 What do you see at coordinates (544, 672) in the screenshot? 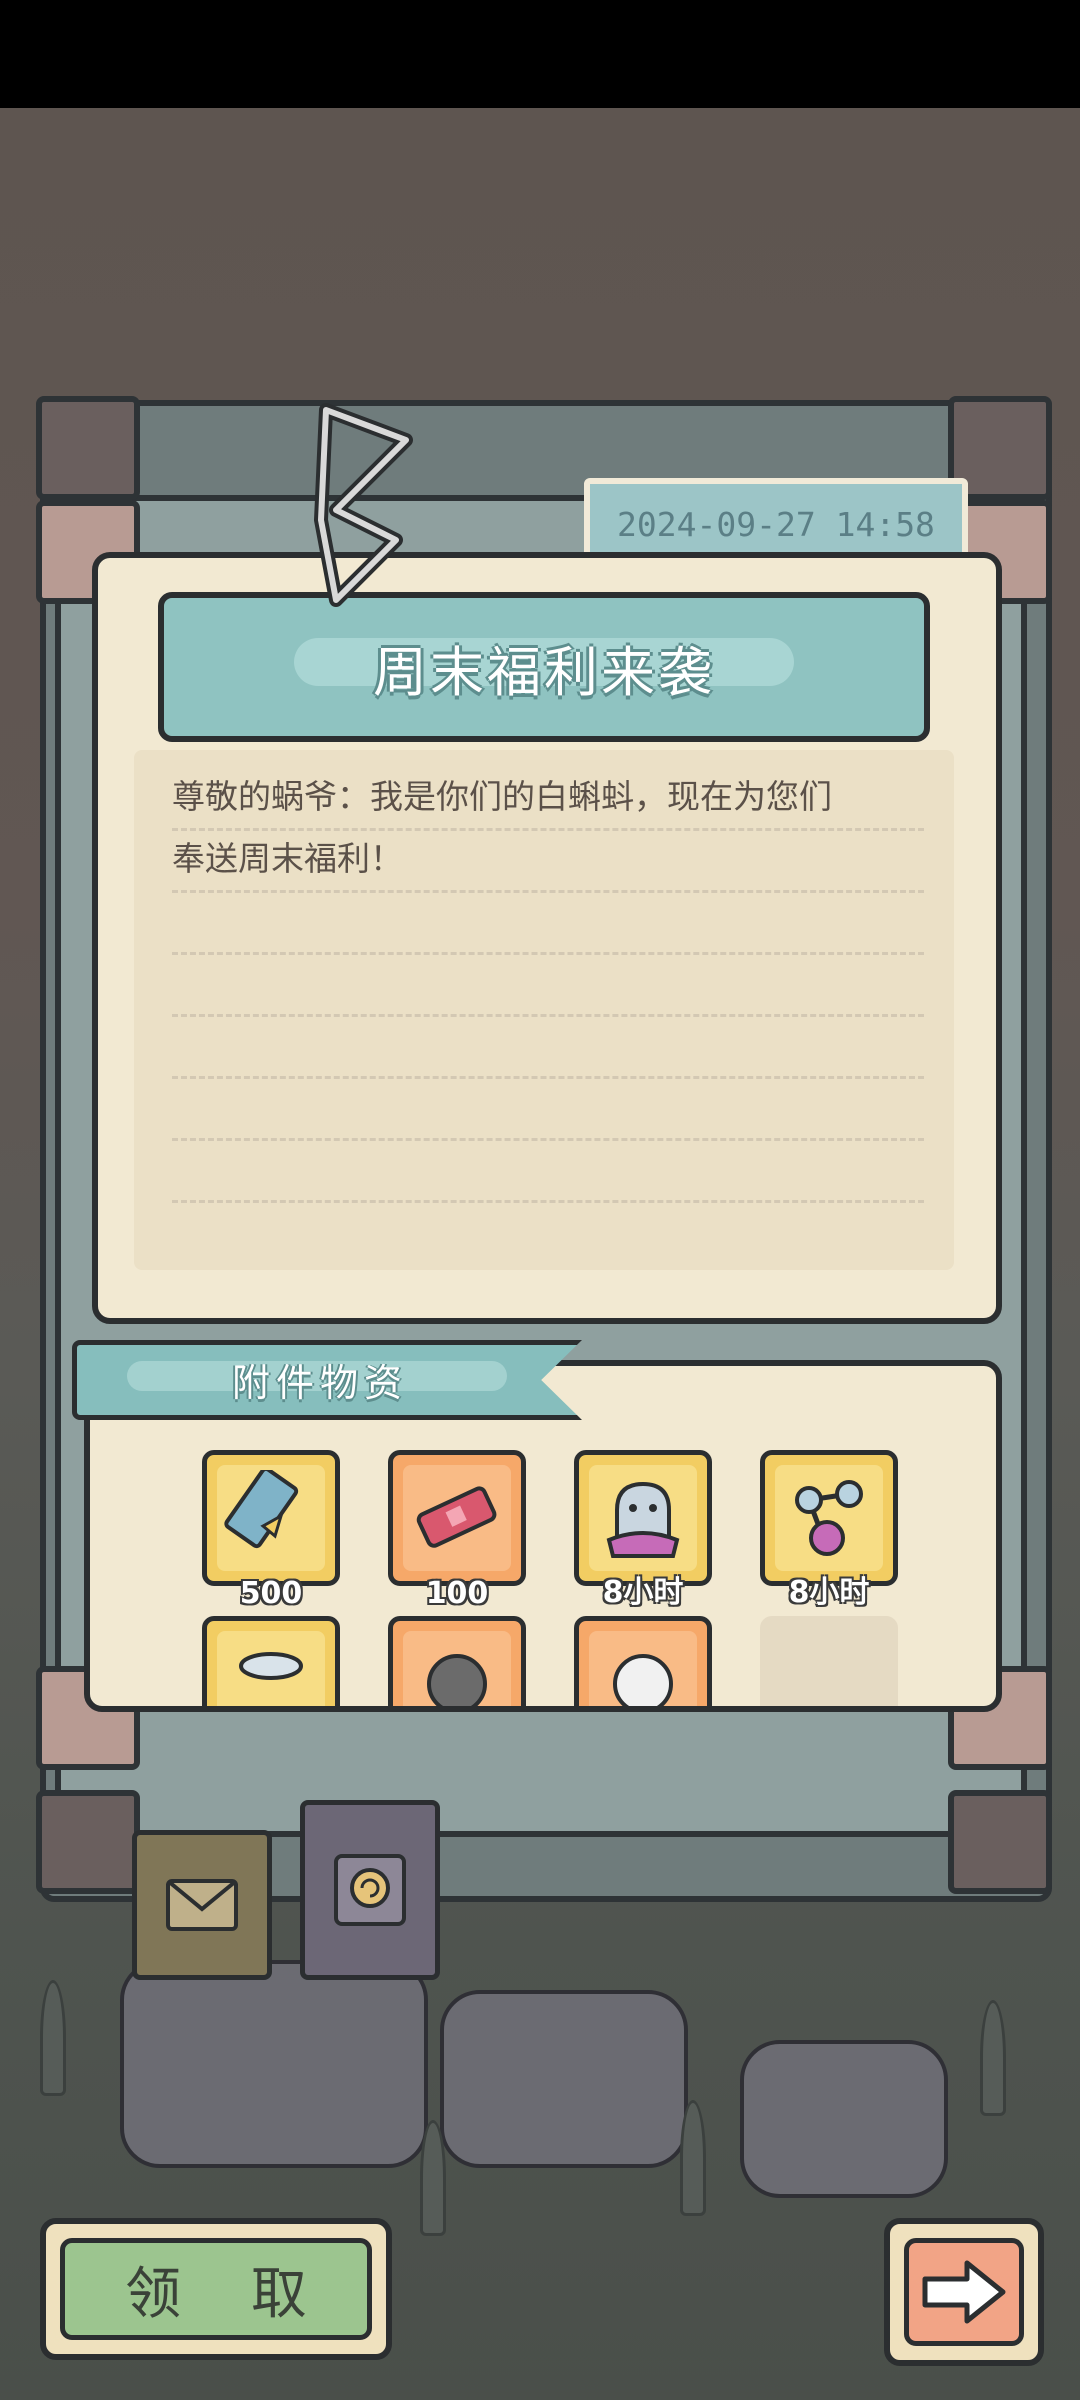
I see `mail-title: 周末福利来袭` at bounding box center [544, 672].